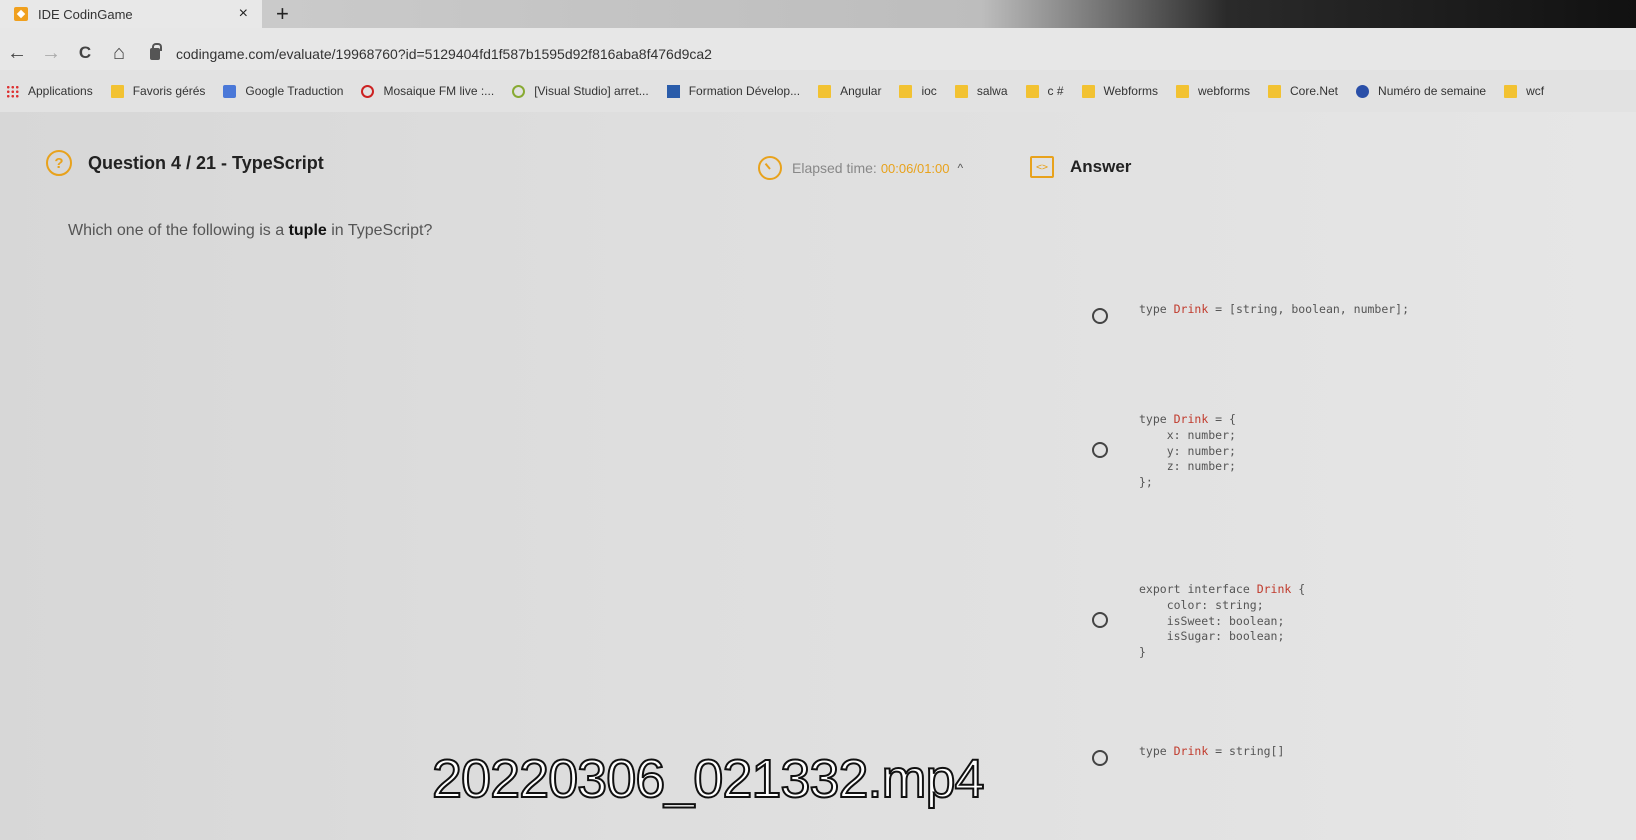 The width and height of the screenshot is (1636, 840). I want to click on bookmark-item: Favoris gérés, so click(158, 91).